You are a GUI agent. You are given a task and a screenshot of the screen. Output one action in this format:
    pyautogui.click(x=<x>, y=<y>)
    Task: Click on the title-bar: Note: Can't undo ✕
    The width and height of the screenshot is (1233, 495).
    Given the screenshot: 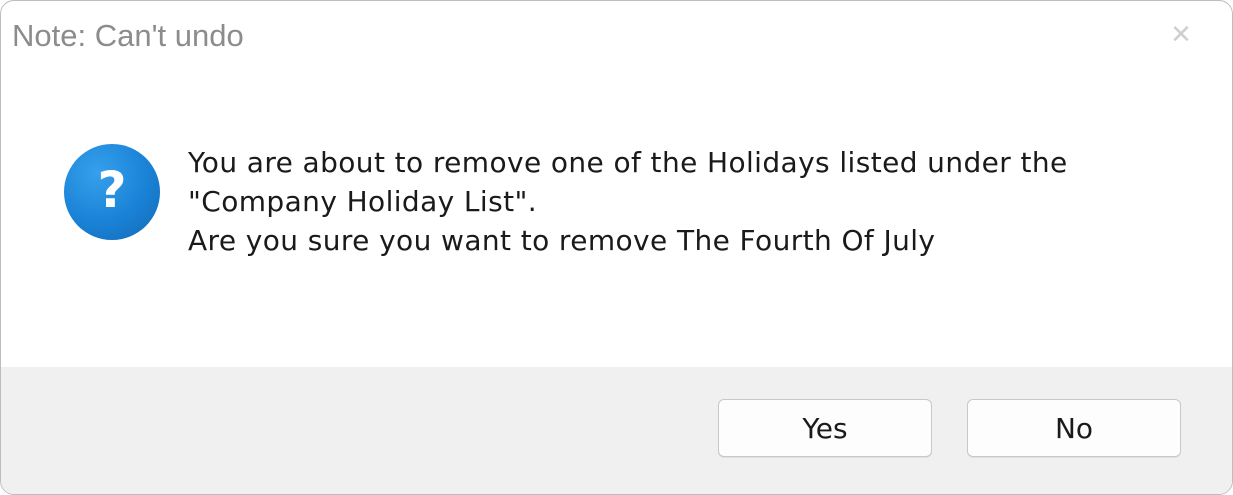 What is the action you would take?
    pyautogui.click(x=616, y=37)
    